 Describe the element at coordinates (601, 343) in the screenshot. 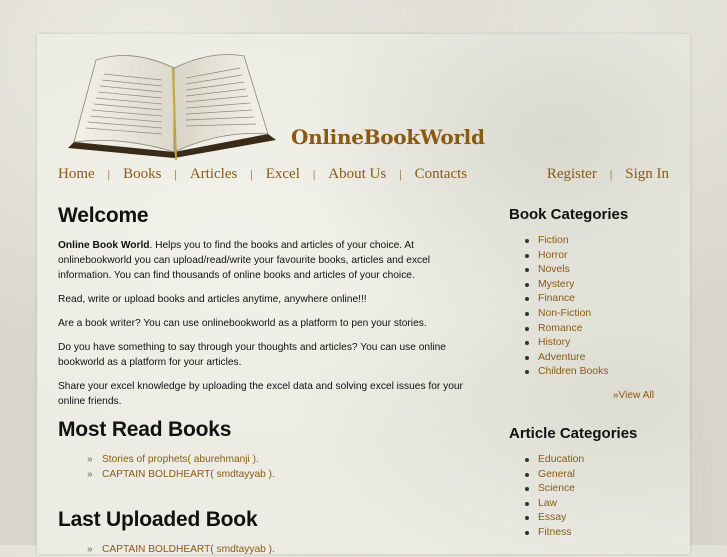

I see `list-item: History` at that location.